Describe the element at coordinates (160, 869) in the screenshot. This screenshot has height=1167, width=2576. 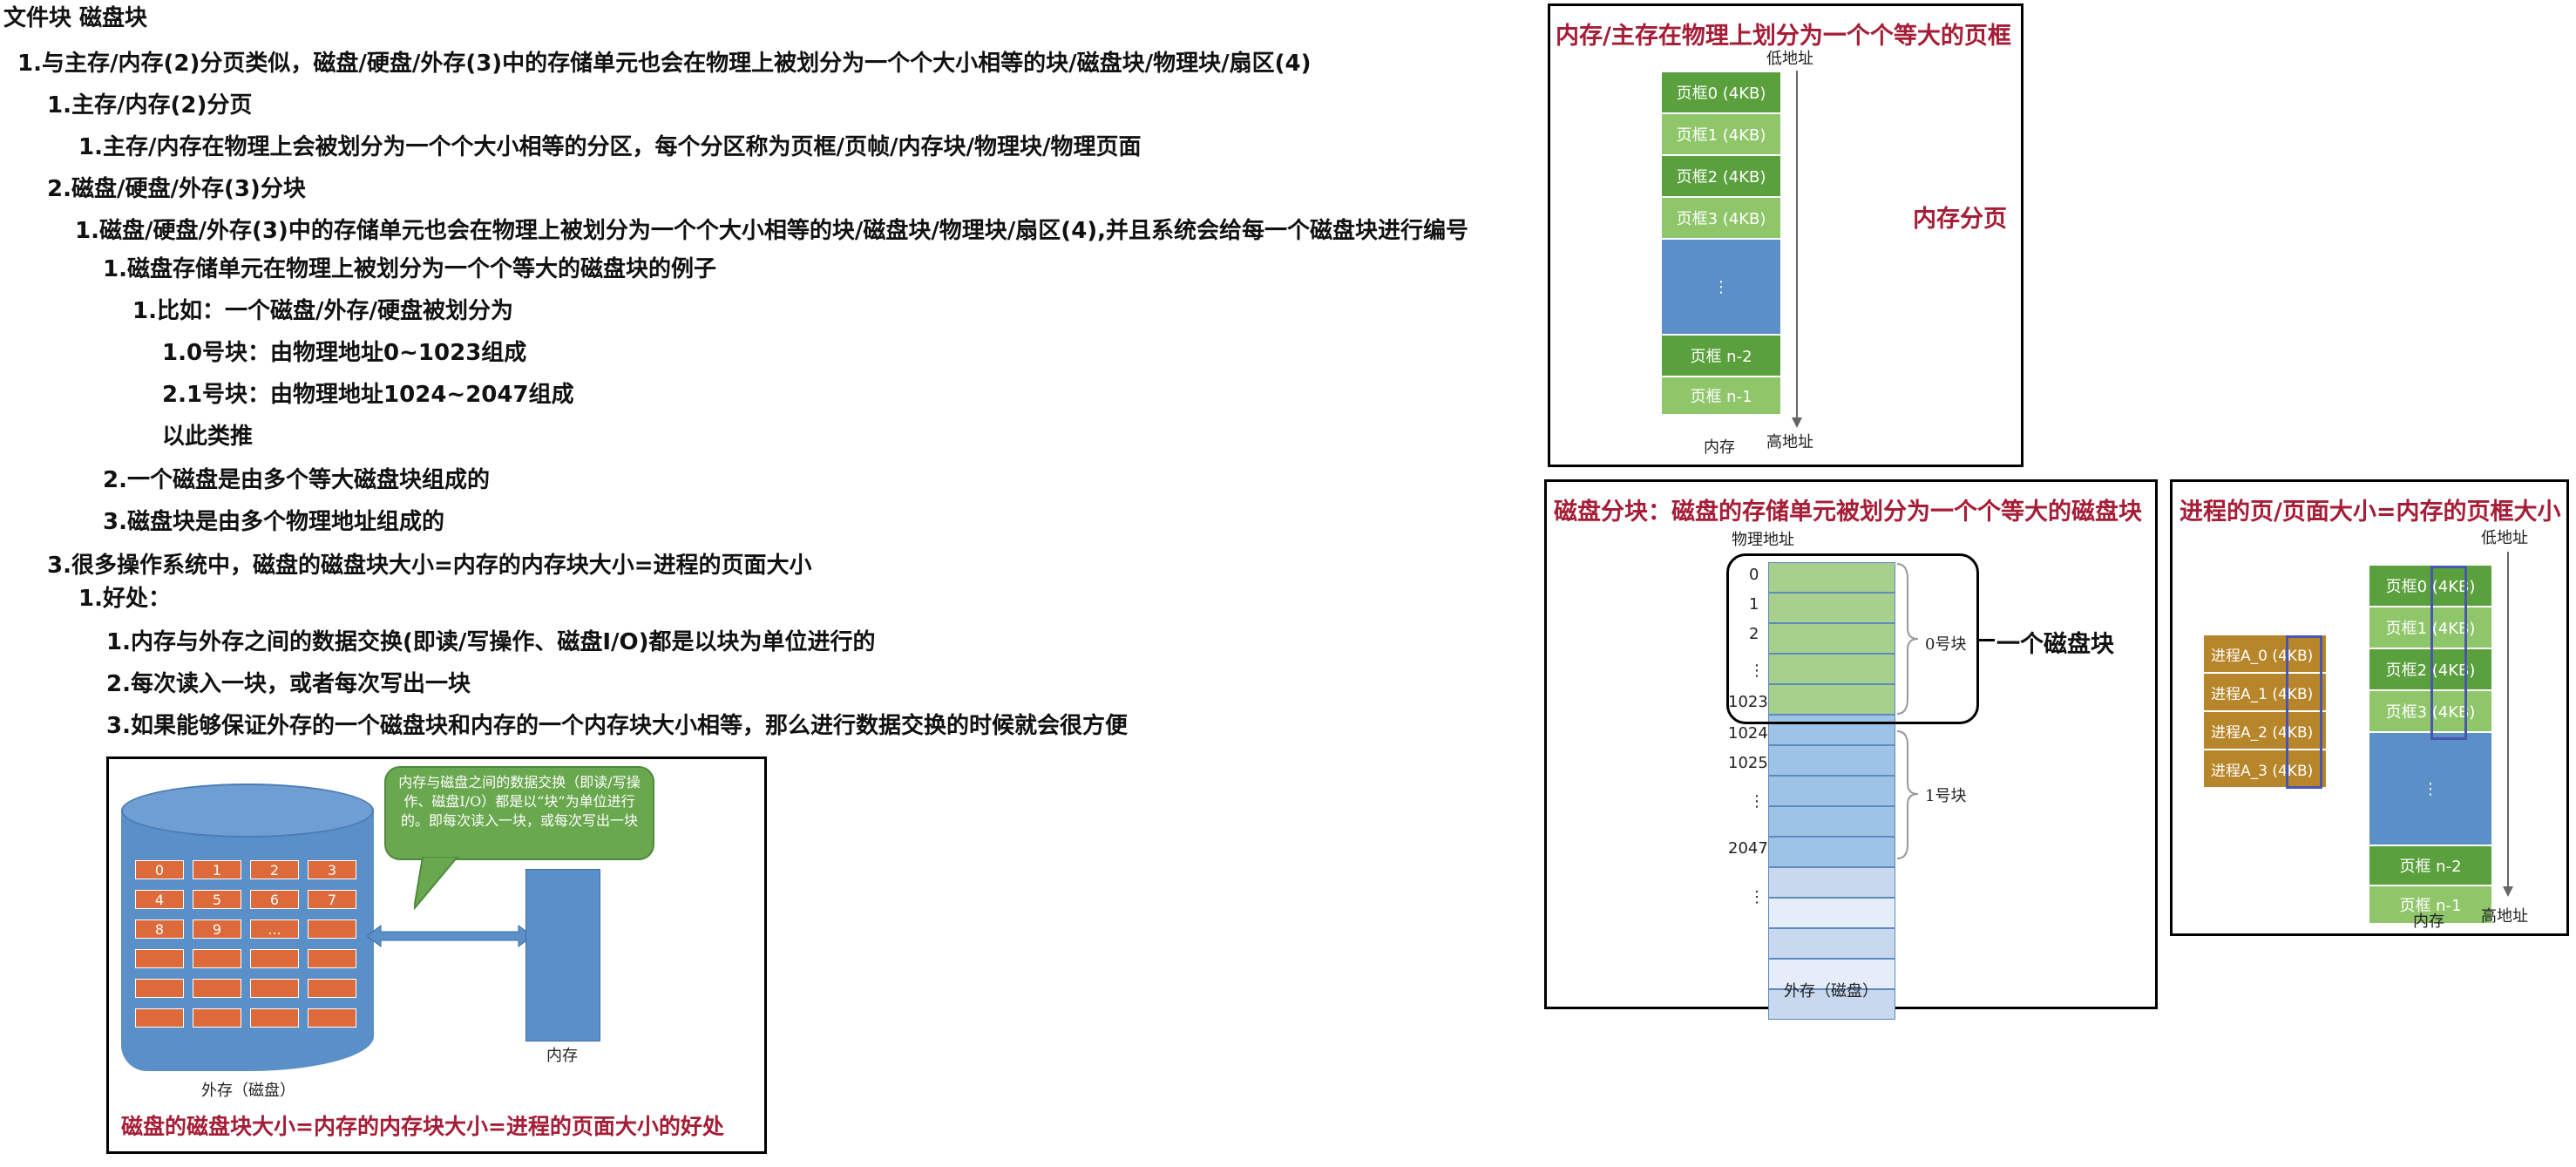
I see `disk-block: 0` at that location.